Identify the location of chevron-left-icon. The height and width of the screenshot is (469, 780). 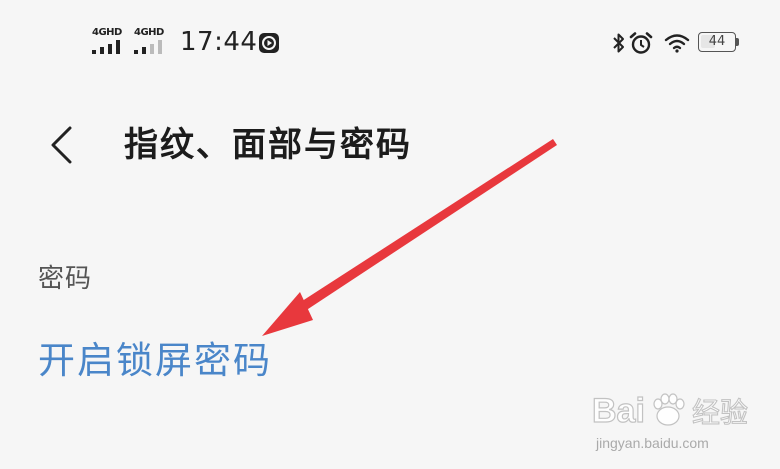
(61, 145).